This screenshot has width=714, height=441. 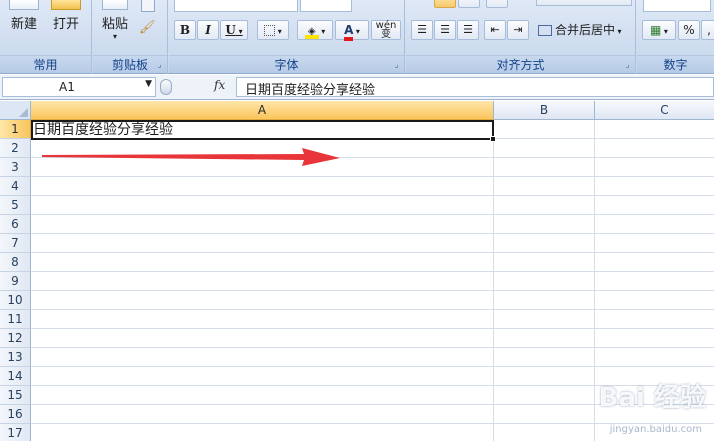 What do you see at coordinates (15, 432) in the screenshot?
I see `row-header-17: 17` at bounding box center [15, 432].